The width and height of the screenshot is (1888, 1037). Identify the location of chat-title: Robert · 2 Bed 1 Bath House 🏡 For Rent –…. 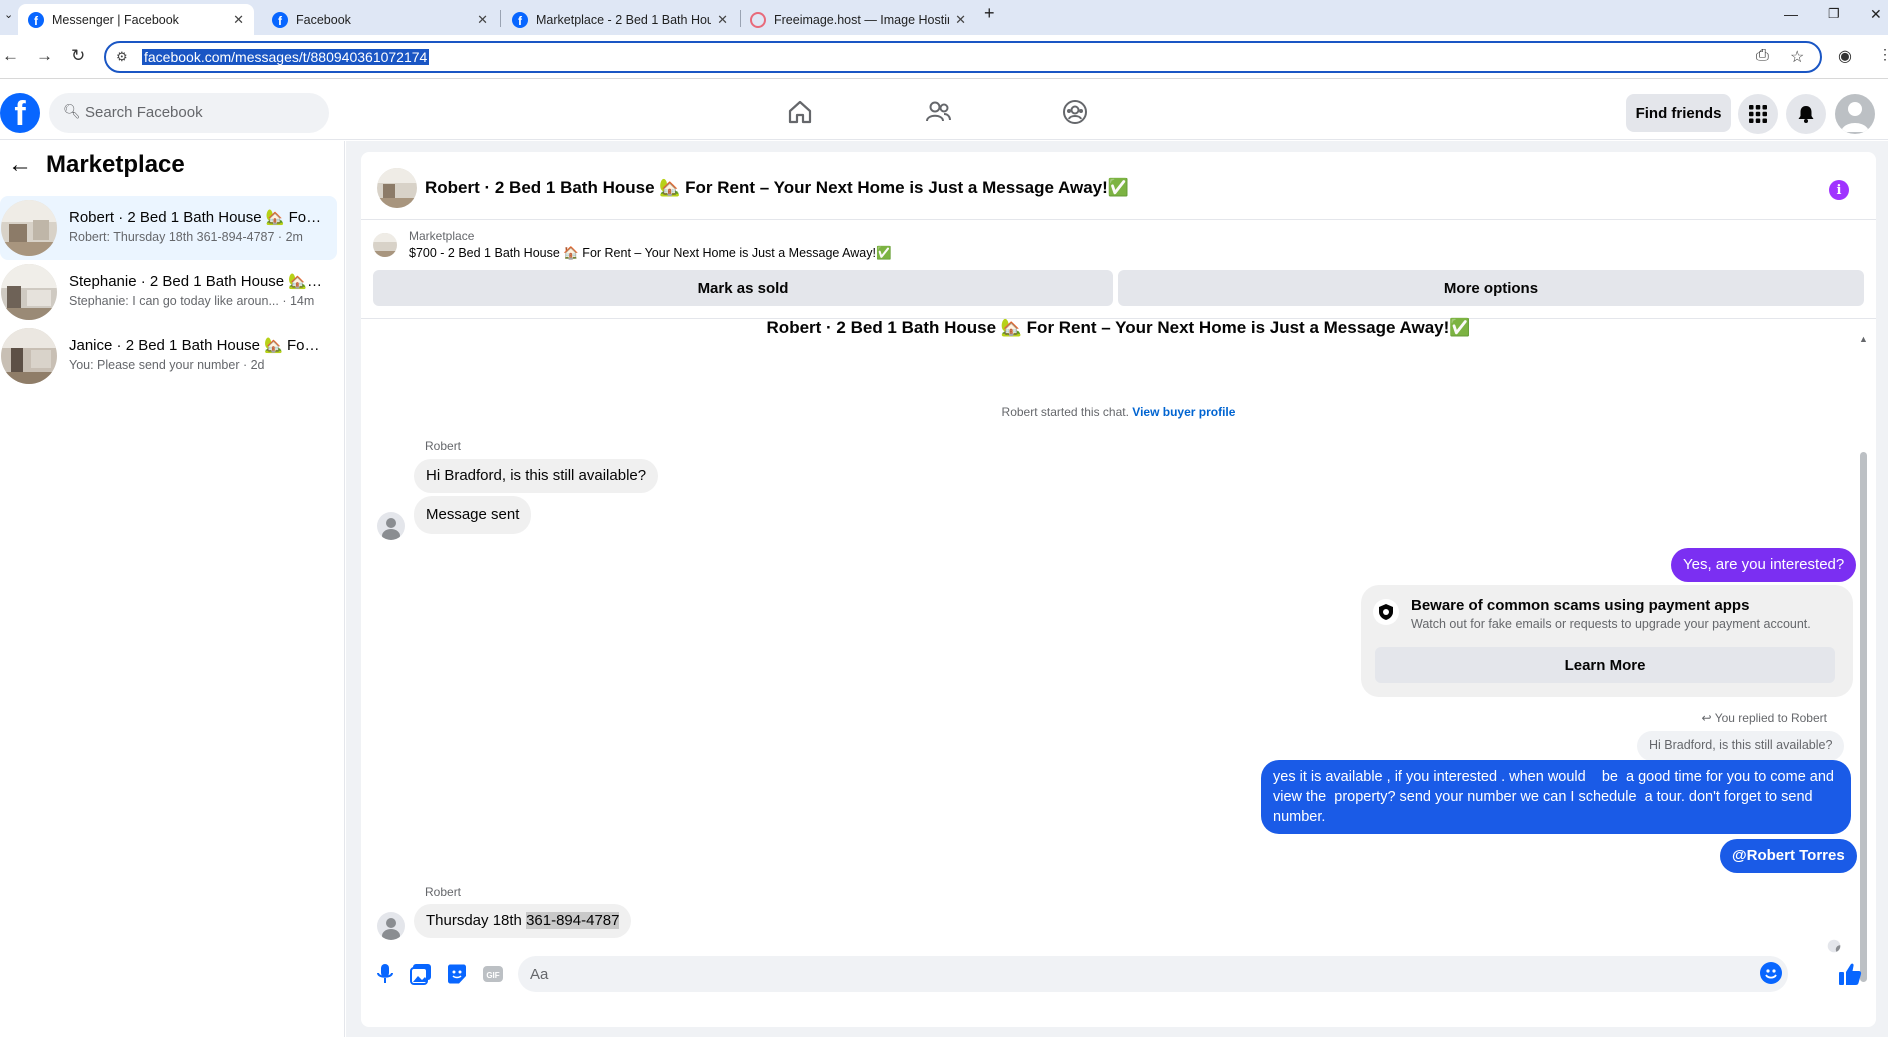
(777, 188).